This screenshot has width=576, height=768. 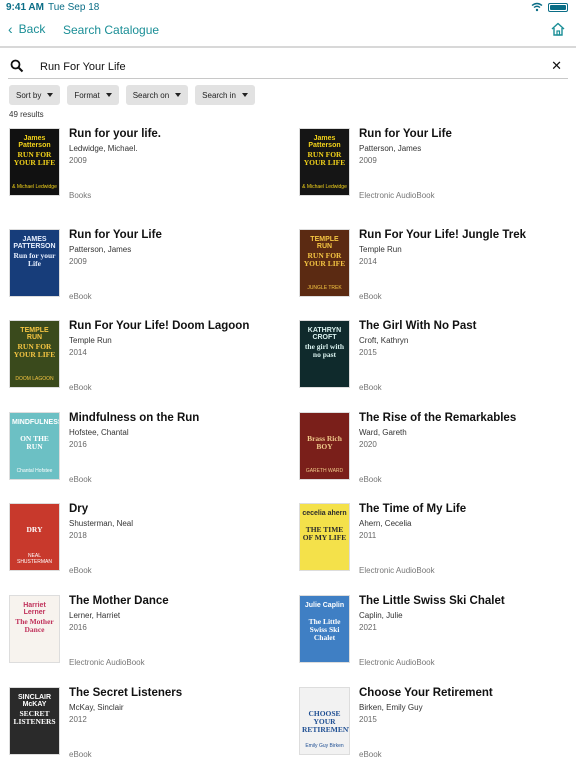 What do you see at coordinates (324, 263) in the screenshot?
I see `book-cover: TEMPLE RUN JUNGLE TREK RUN FOR YOUR LIFE` at bounding box center [324, 263].